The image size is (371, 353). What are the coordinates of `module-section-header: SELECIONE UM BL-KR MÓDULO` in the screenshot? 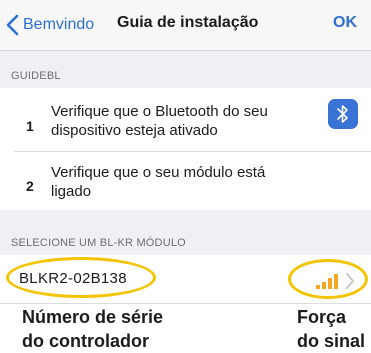 It's located at (98, 243).